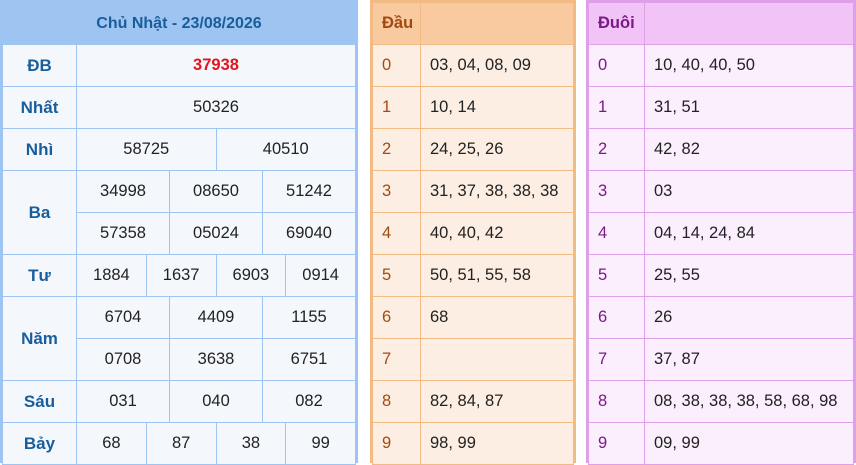 The width and height of the screenshot is (856, 465). What do you see at coordinates (616, 149) in the screenshot?
I see `duoi-digit: 2` at bounding box center [616, 149].